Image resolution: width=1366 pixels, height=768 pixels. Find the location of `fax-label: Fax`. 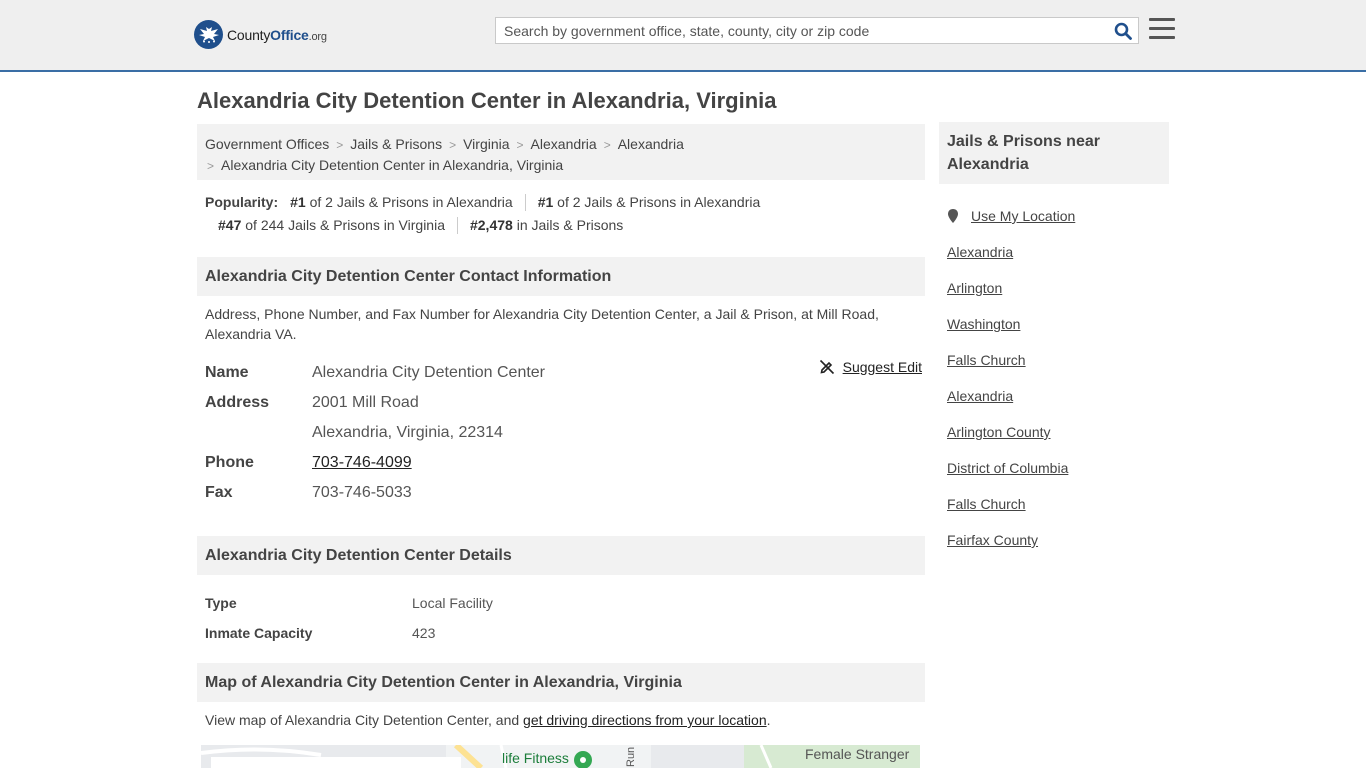

fax-label: Fax is located at coordinates (219, 492).